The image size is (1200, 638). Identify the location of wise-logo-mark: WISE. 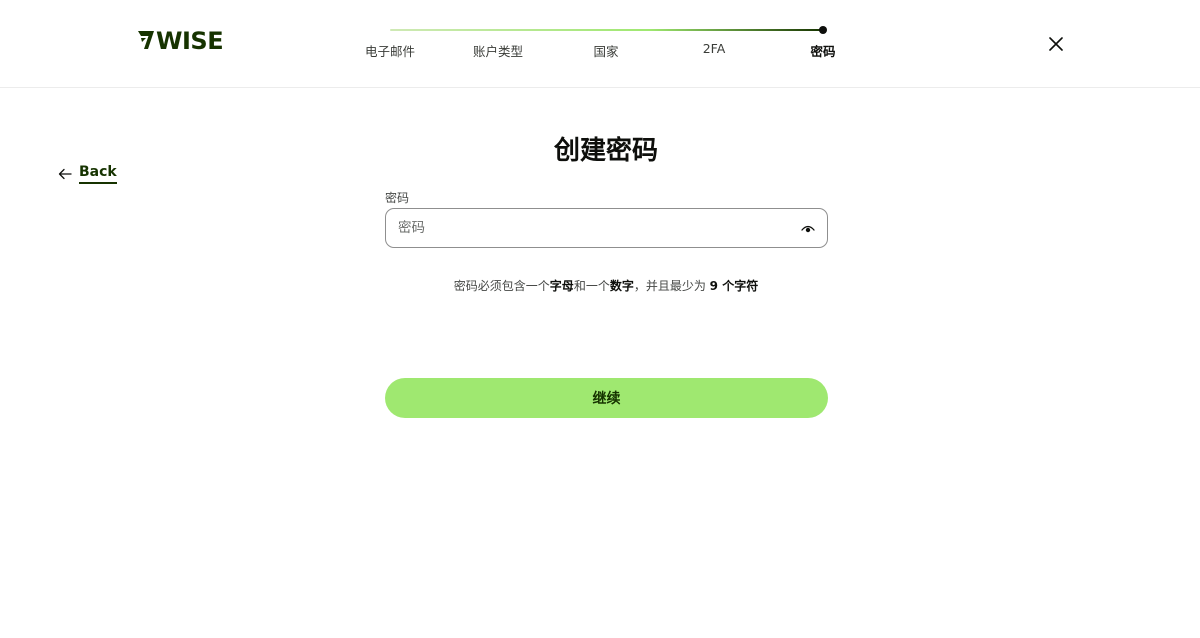
(181, 40).